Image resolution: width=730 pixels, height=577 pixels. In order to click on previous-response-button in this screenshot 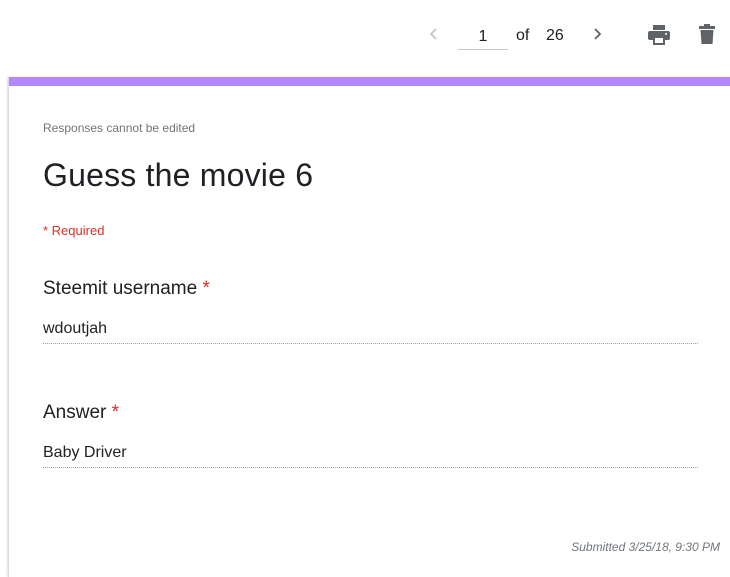, I will do `click(434, 34)`.